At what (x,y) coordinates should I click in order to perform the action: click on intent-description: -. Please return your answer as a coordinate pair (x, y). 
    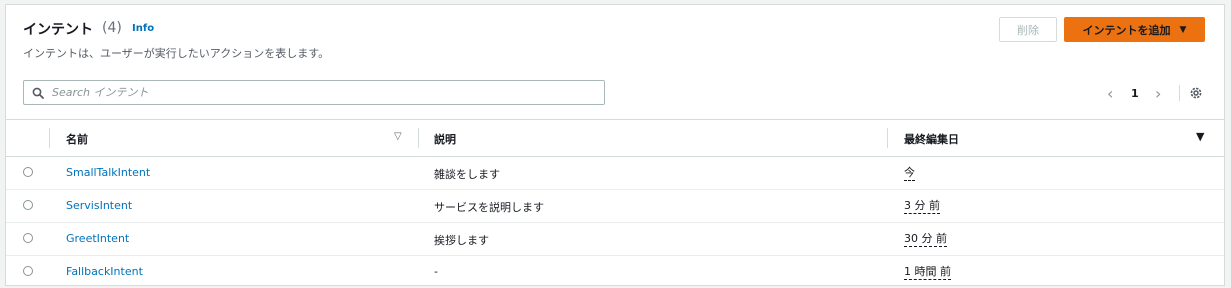
    Looking at the image, I should click on (436, 271).